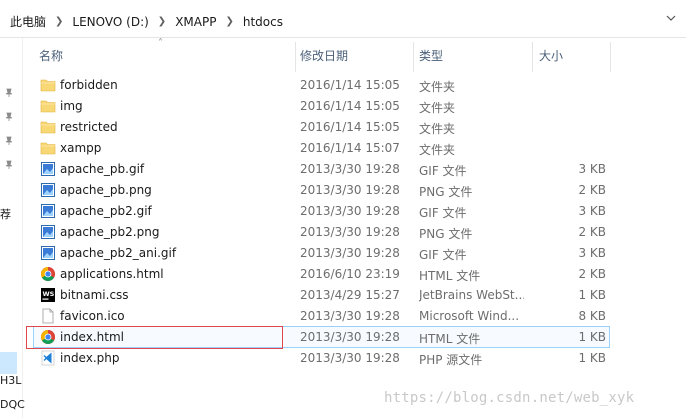  Describe the element at coordinates (195, 22) in the screenshot. I see `breadcrumb-xmapp: XMAPP` at that location.